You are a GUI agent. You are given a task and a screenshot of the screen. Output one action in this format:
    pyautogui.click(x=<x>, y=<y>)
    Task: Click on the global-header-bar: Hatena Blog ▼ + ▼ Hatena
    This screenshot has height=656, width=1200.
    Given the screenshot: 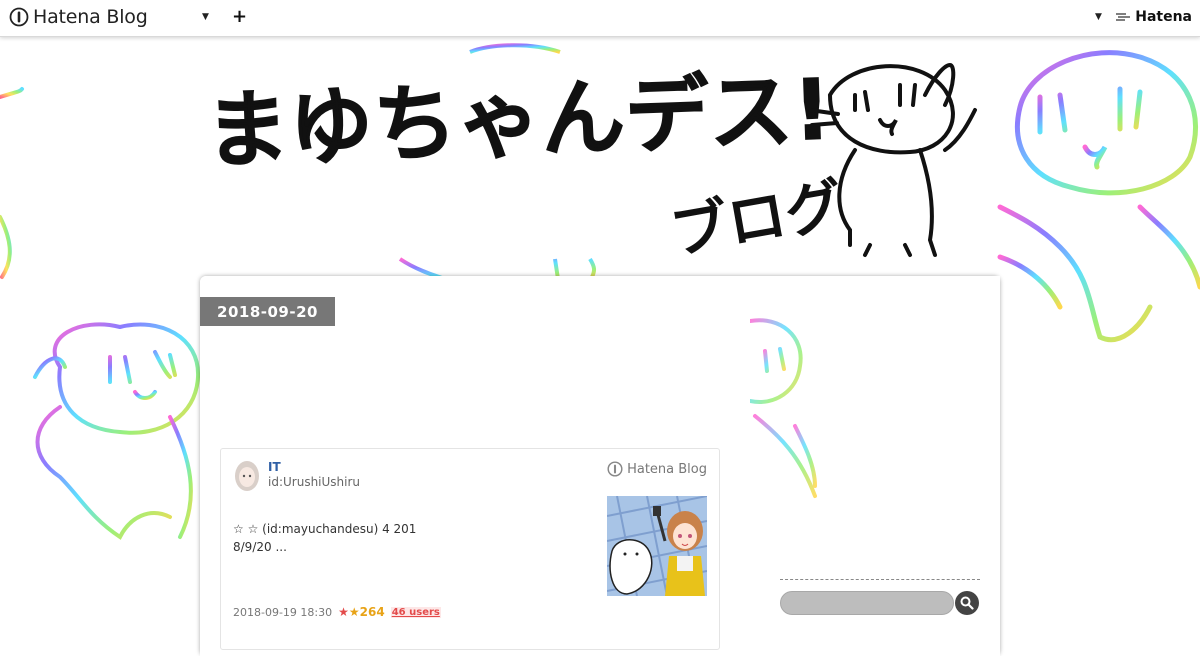 What is the action you would take?
    pyautogui.click(x=600, y=18)
    